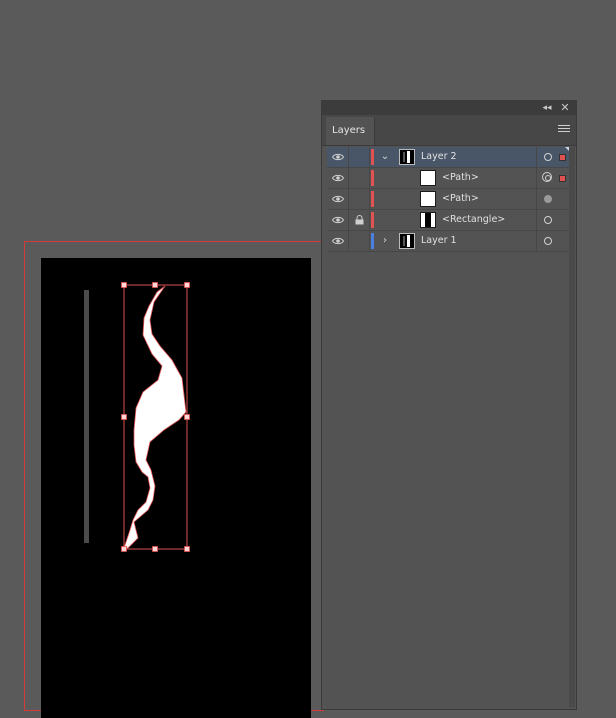  What do you see at coordinates (547, 108) in the screenshot?
I see `collapse-panel-button: ◂◂` at bounding box center [547, 108].